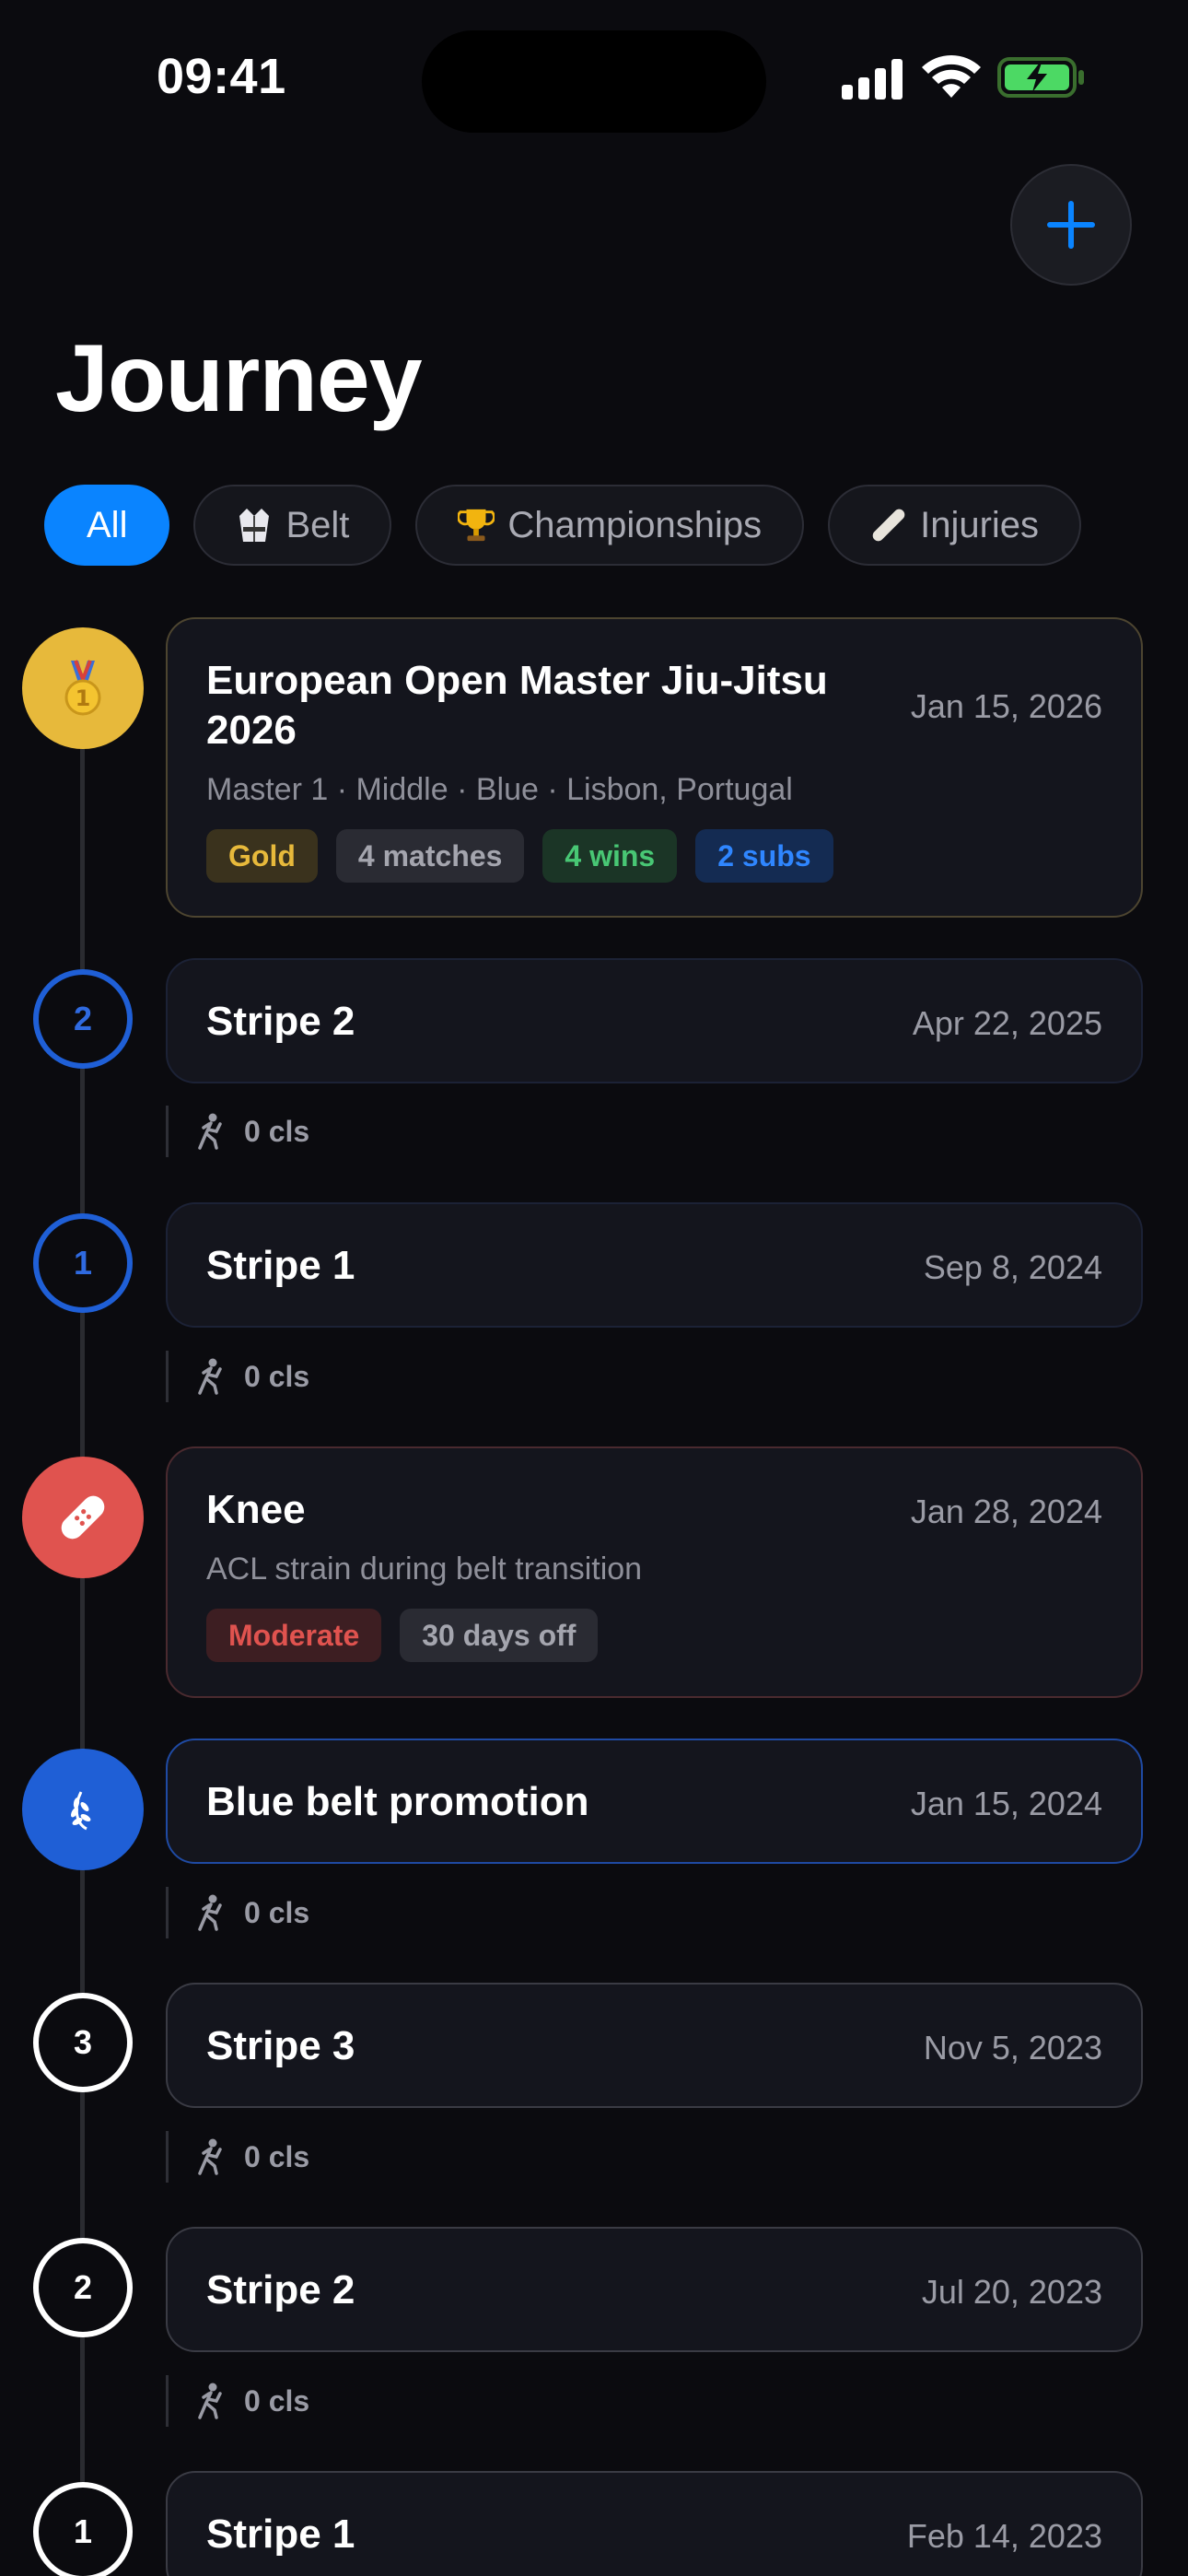  I want to click on plus-icon, so click(1071, 225).